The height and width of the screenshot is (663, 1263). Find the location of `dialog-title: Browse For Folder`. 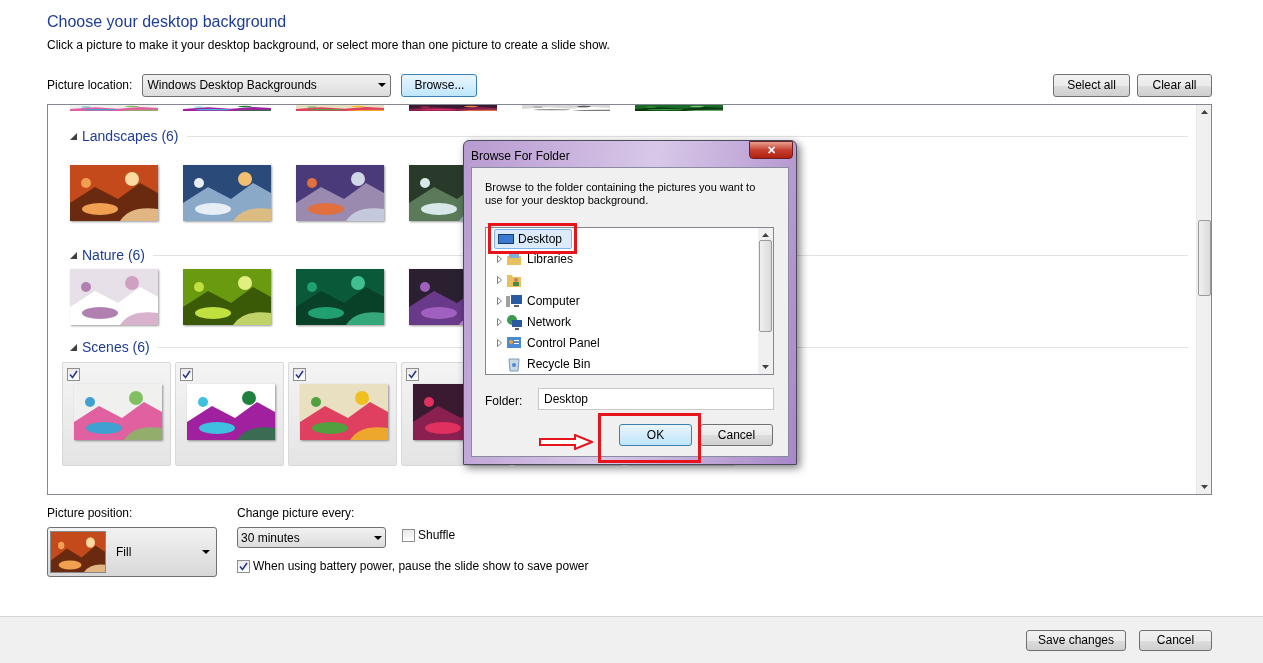

dialog-title: Browse For Folder is located at coordinates (520, 156).